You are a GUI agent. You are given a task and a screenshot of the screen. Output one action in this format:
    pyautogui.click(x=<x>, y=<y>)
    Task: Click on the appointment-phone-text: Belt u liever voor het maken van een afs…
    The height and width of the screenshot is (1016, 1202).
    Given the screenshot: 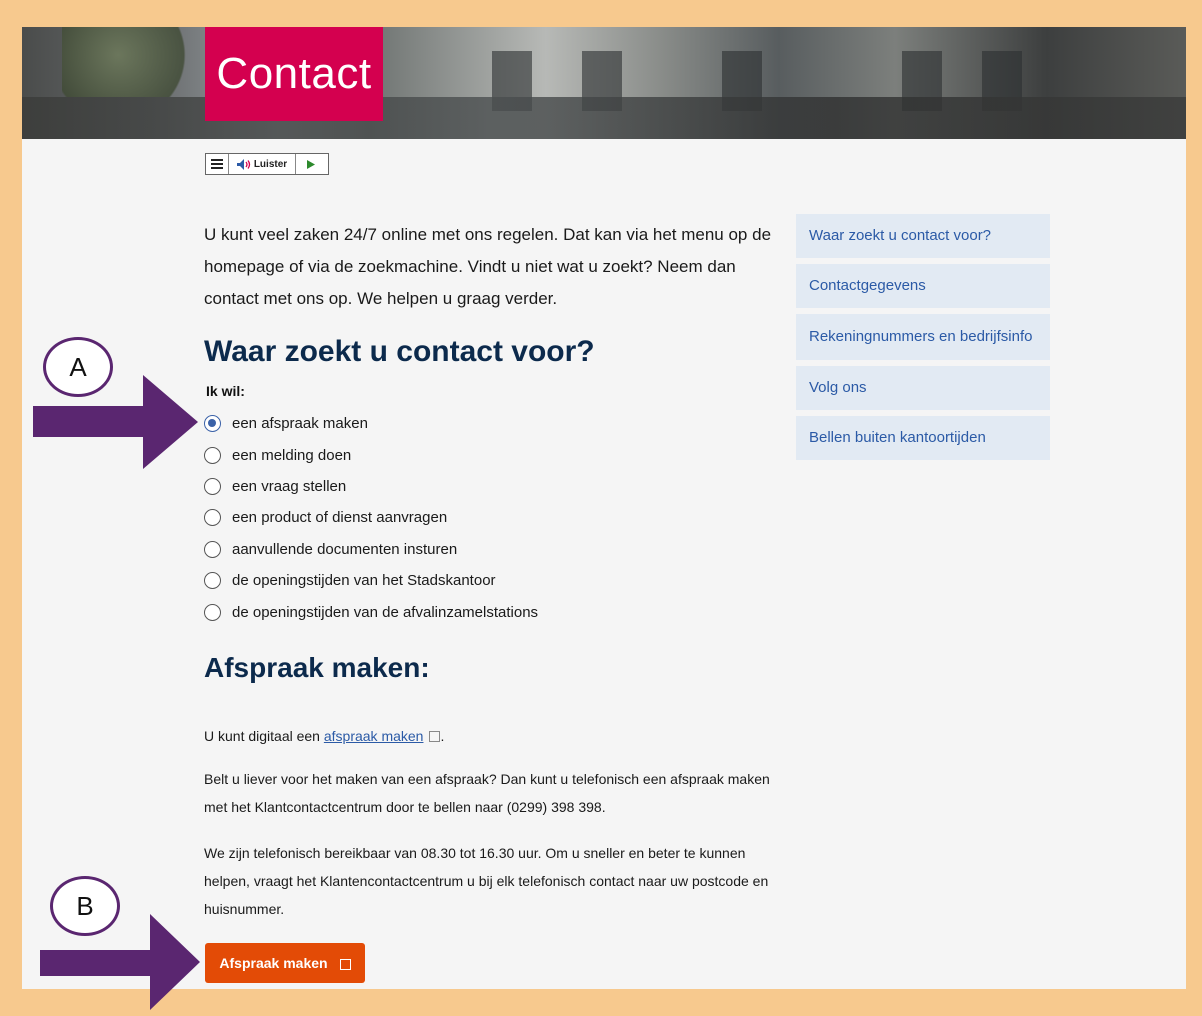 What is the action you would take?
    pyautogui.click(x=487, y=793)
    